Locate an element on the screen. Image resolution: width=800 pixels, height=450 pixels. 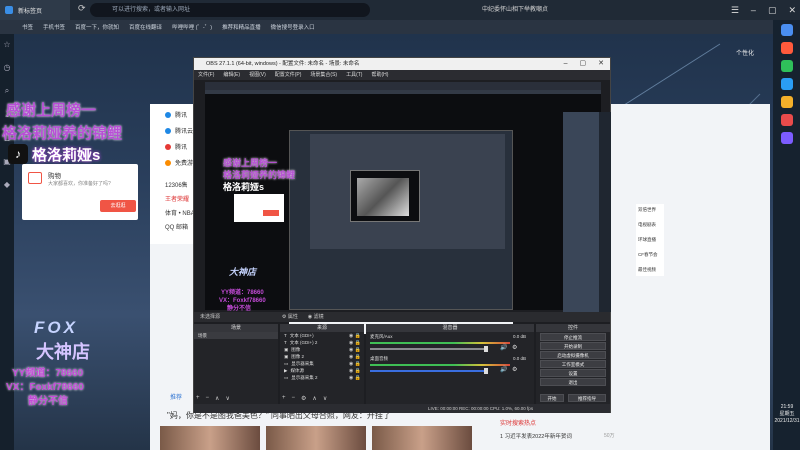
site-link: 王者荣耀 is located at coordinates (177, 198).